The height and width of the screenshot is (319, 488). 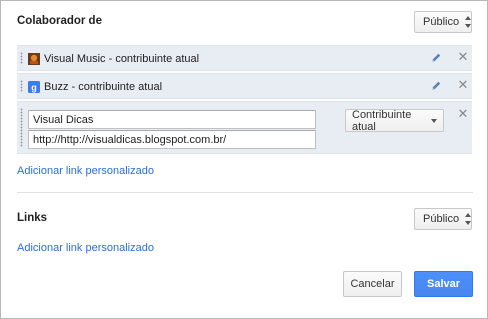 What do you see at coordinates (122, 59) in the screenshot?
I see `contributor-label: Visual Music - contribuinte atual` at bounding box center [122, 59].